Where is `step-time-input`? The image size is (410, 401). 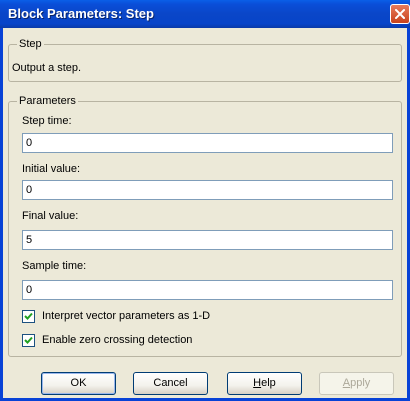
step-time-input is located at coordinates (207, 143).